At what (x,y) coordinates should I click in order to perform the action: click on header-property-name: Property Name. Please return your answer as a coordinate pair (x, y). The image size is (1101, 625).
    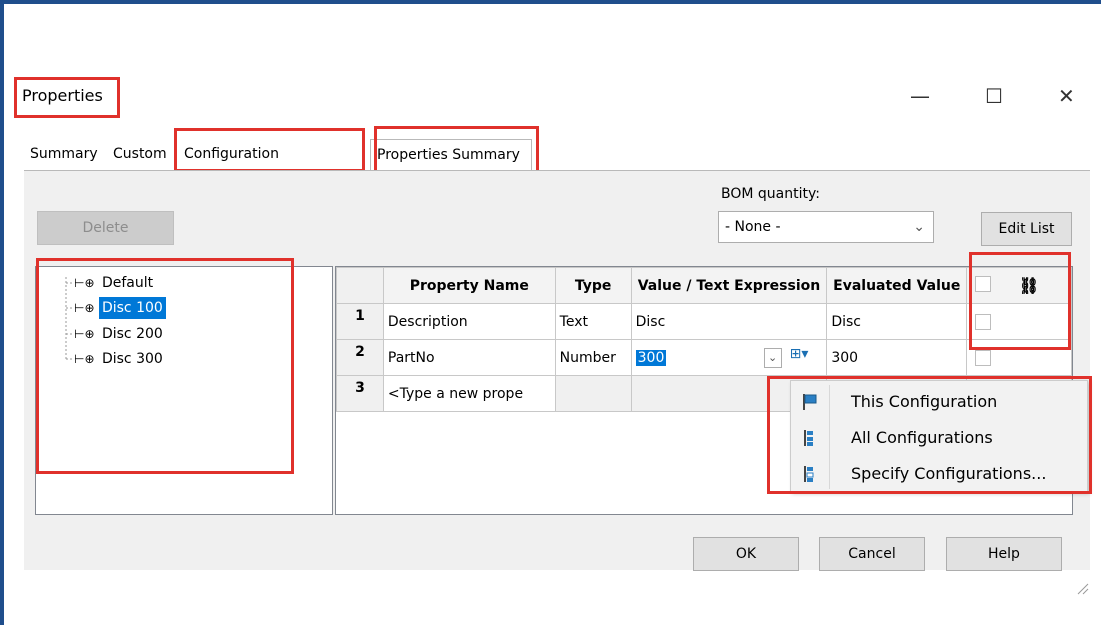
    Looking at the image, I should click on (469, 285).